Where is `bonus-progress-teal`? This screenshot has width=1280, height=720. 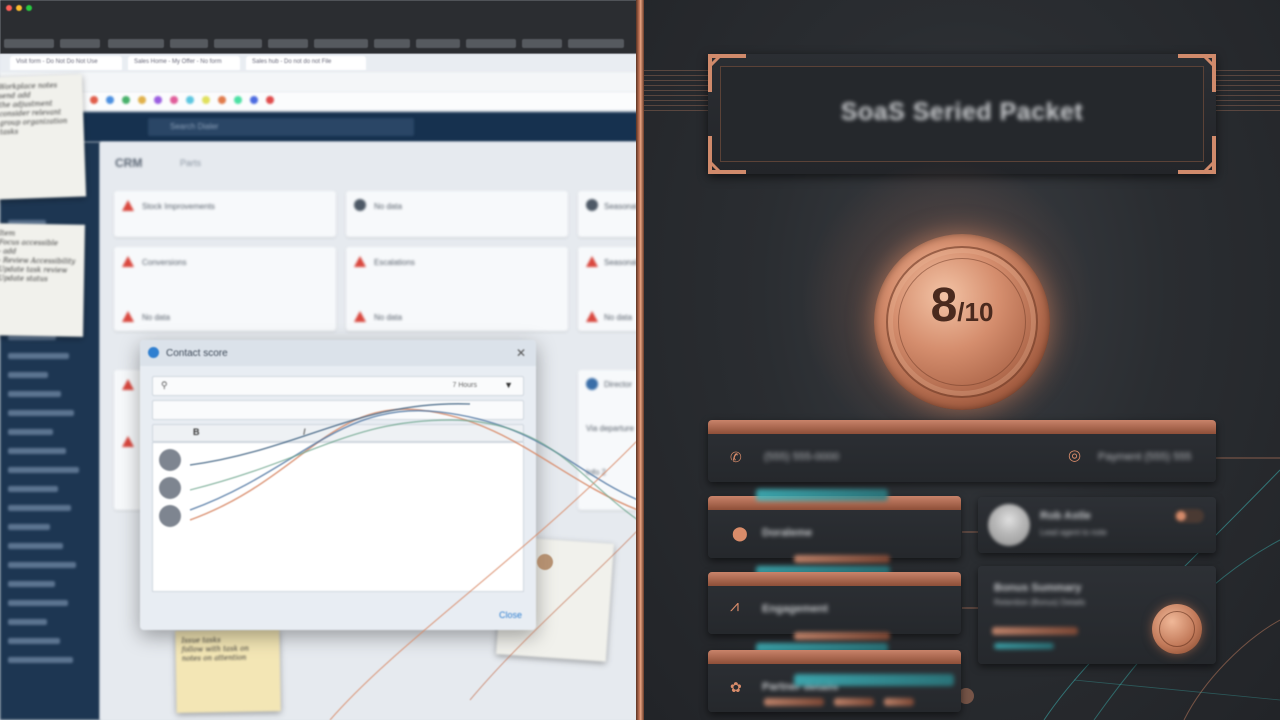
bonus-progress-teal is located at coordinates (1024, 646).